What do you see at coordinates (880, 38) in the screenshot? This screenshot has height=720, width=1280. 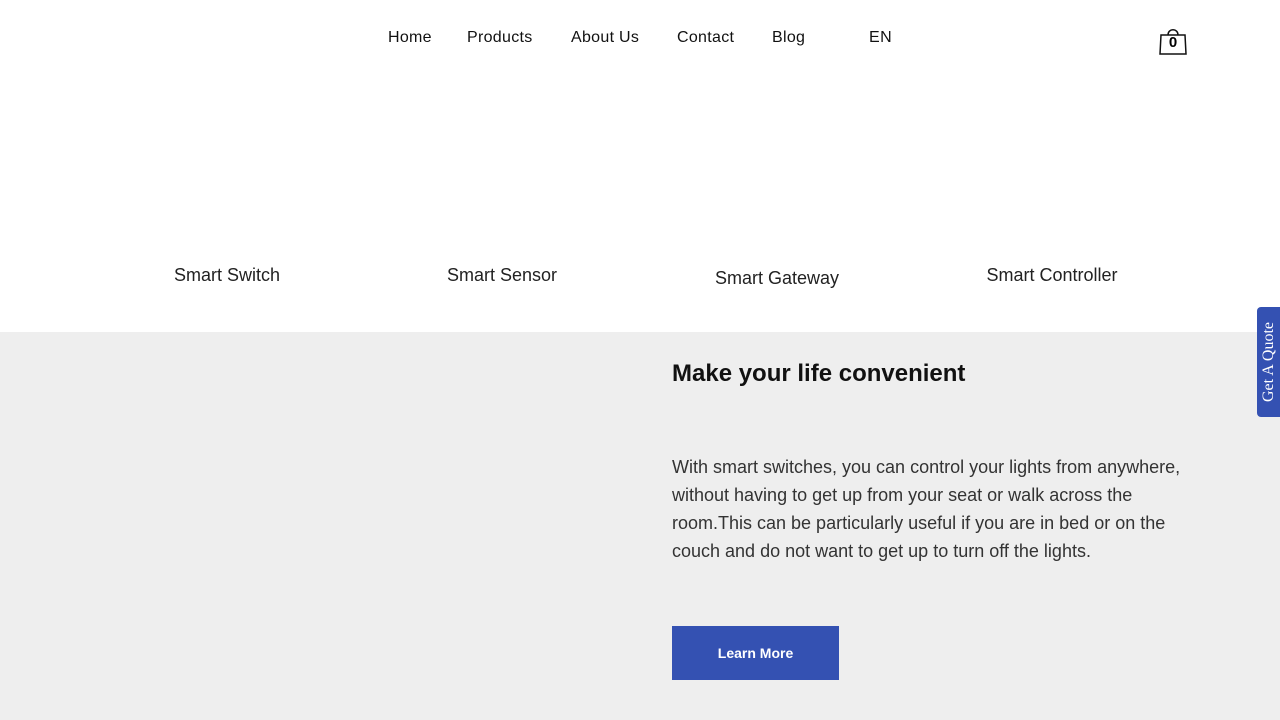 I see `language-selector: EN` at bounding box center [880, 38].